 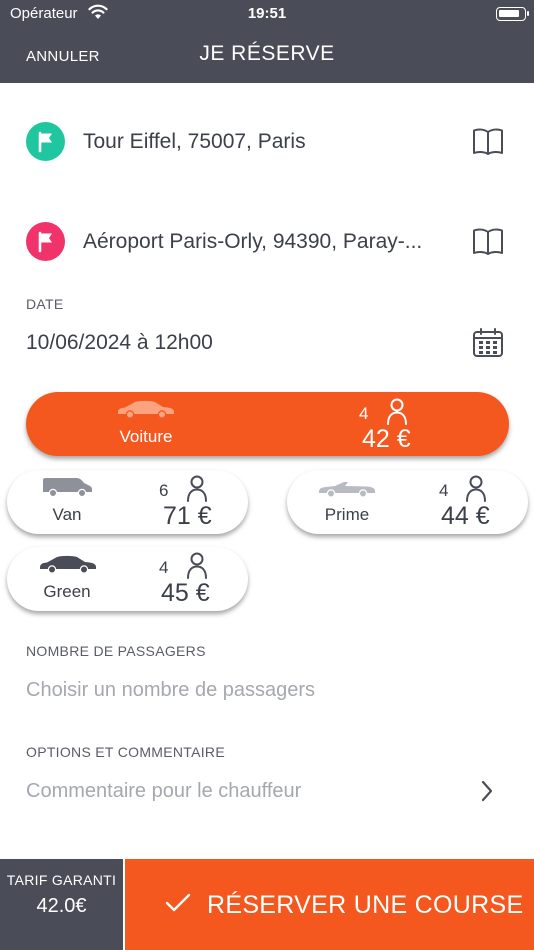 I want to click on page-title: JE RÉSERVE, so click(x=267, y=53).